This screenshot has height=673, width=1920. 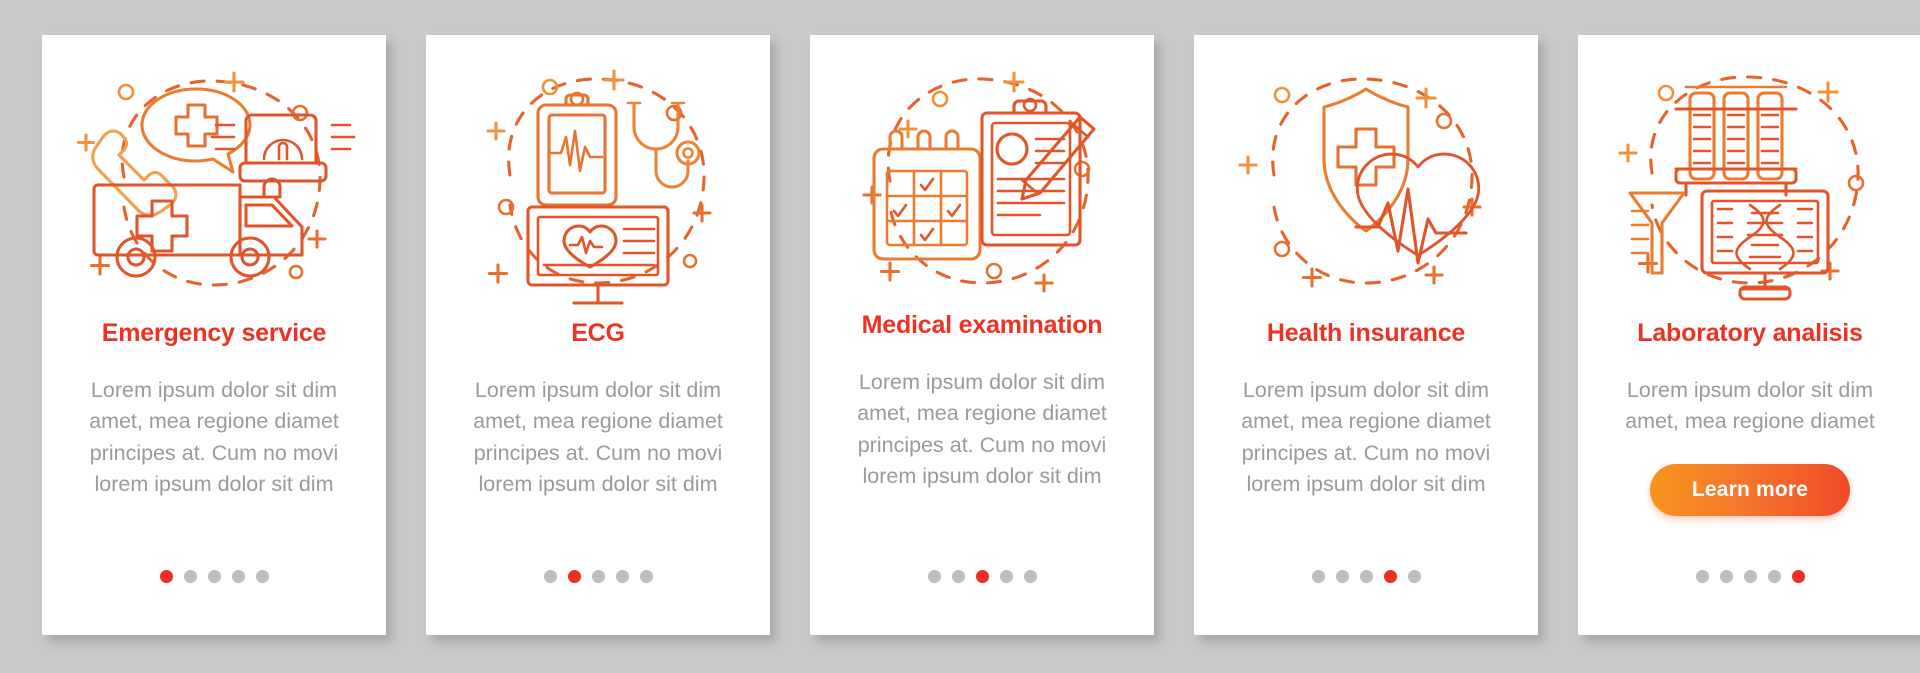 What do you see at coordinates (1366, 182) in the screenshot?
I see `shield-cross-heartbeat-icon` at bounding box center [1366, 182].